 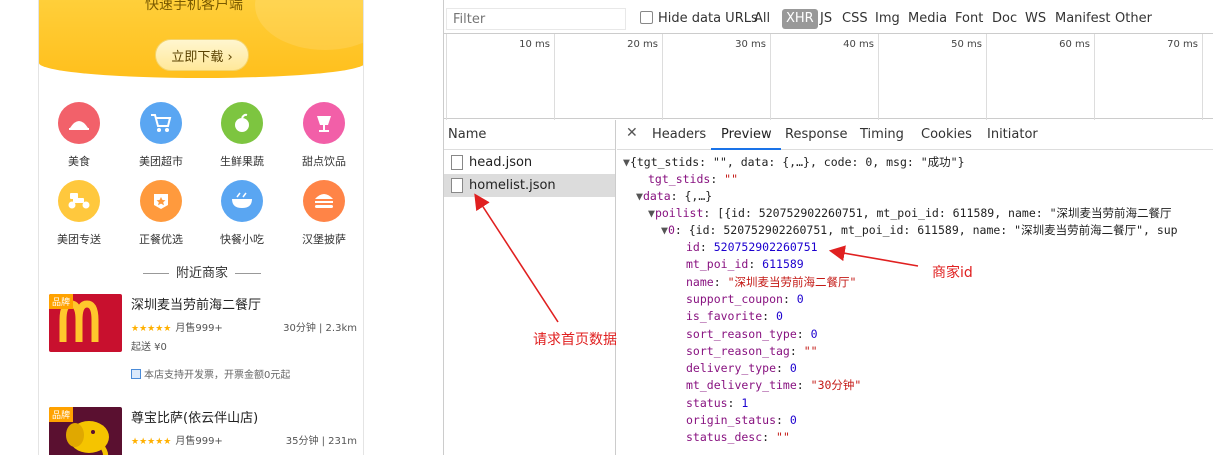 What do you see at coordinates (575, 340) in the screenshot?
I see `annotation-request-label: 请求首页数据` at bounding box center [575, 340].